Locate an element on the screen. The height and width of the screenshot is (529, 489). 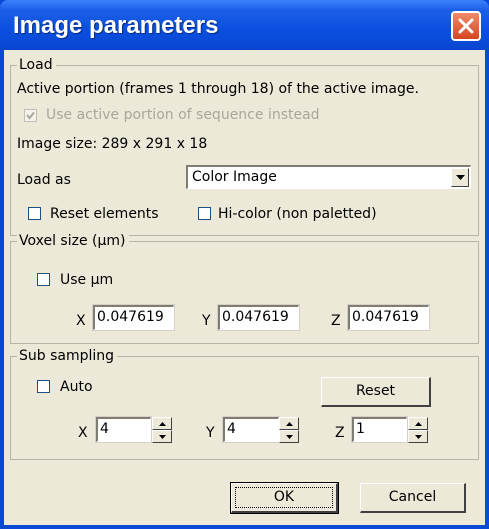
voxel-z-field: 0.047619 is located at coordinates (388, 317).